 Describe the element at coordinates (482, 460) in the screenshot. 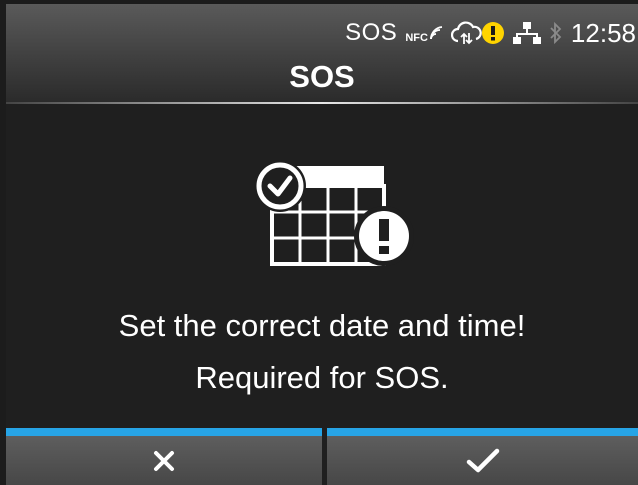

I see `check-icon` at that location.